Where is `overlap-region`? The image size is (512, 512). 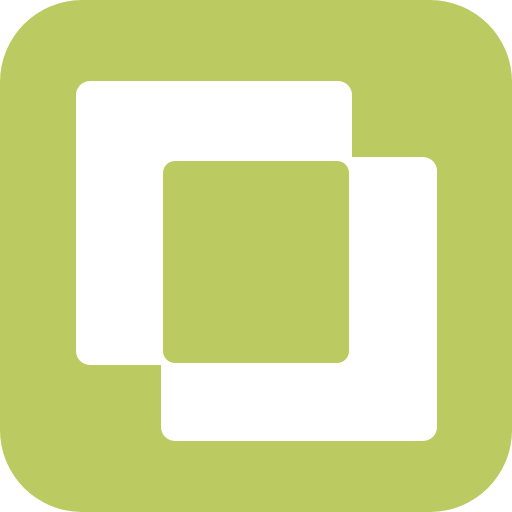 overlap-region is located at coordinates (256, 262).